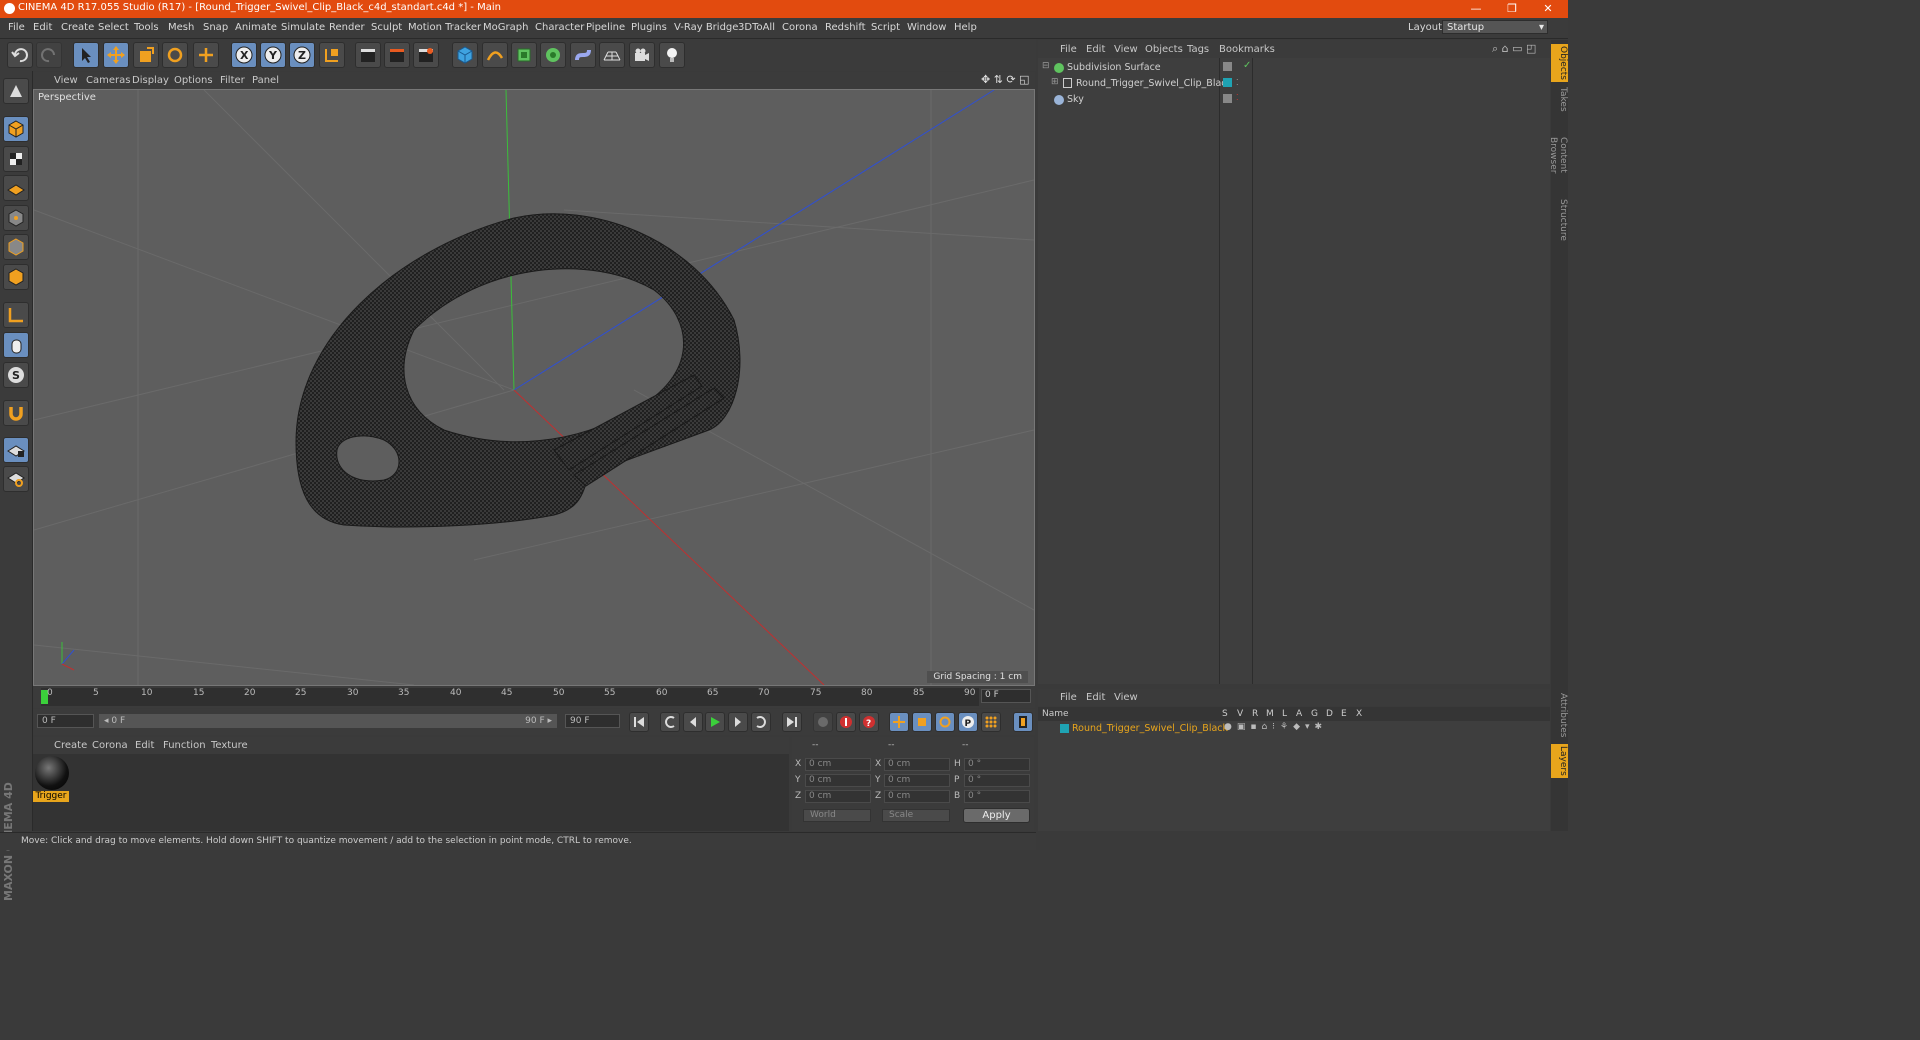 This screenshot has width=1920, height=1040. I want to click on add-cube-button, so click(465, 55).